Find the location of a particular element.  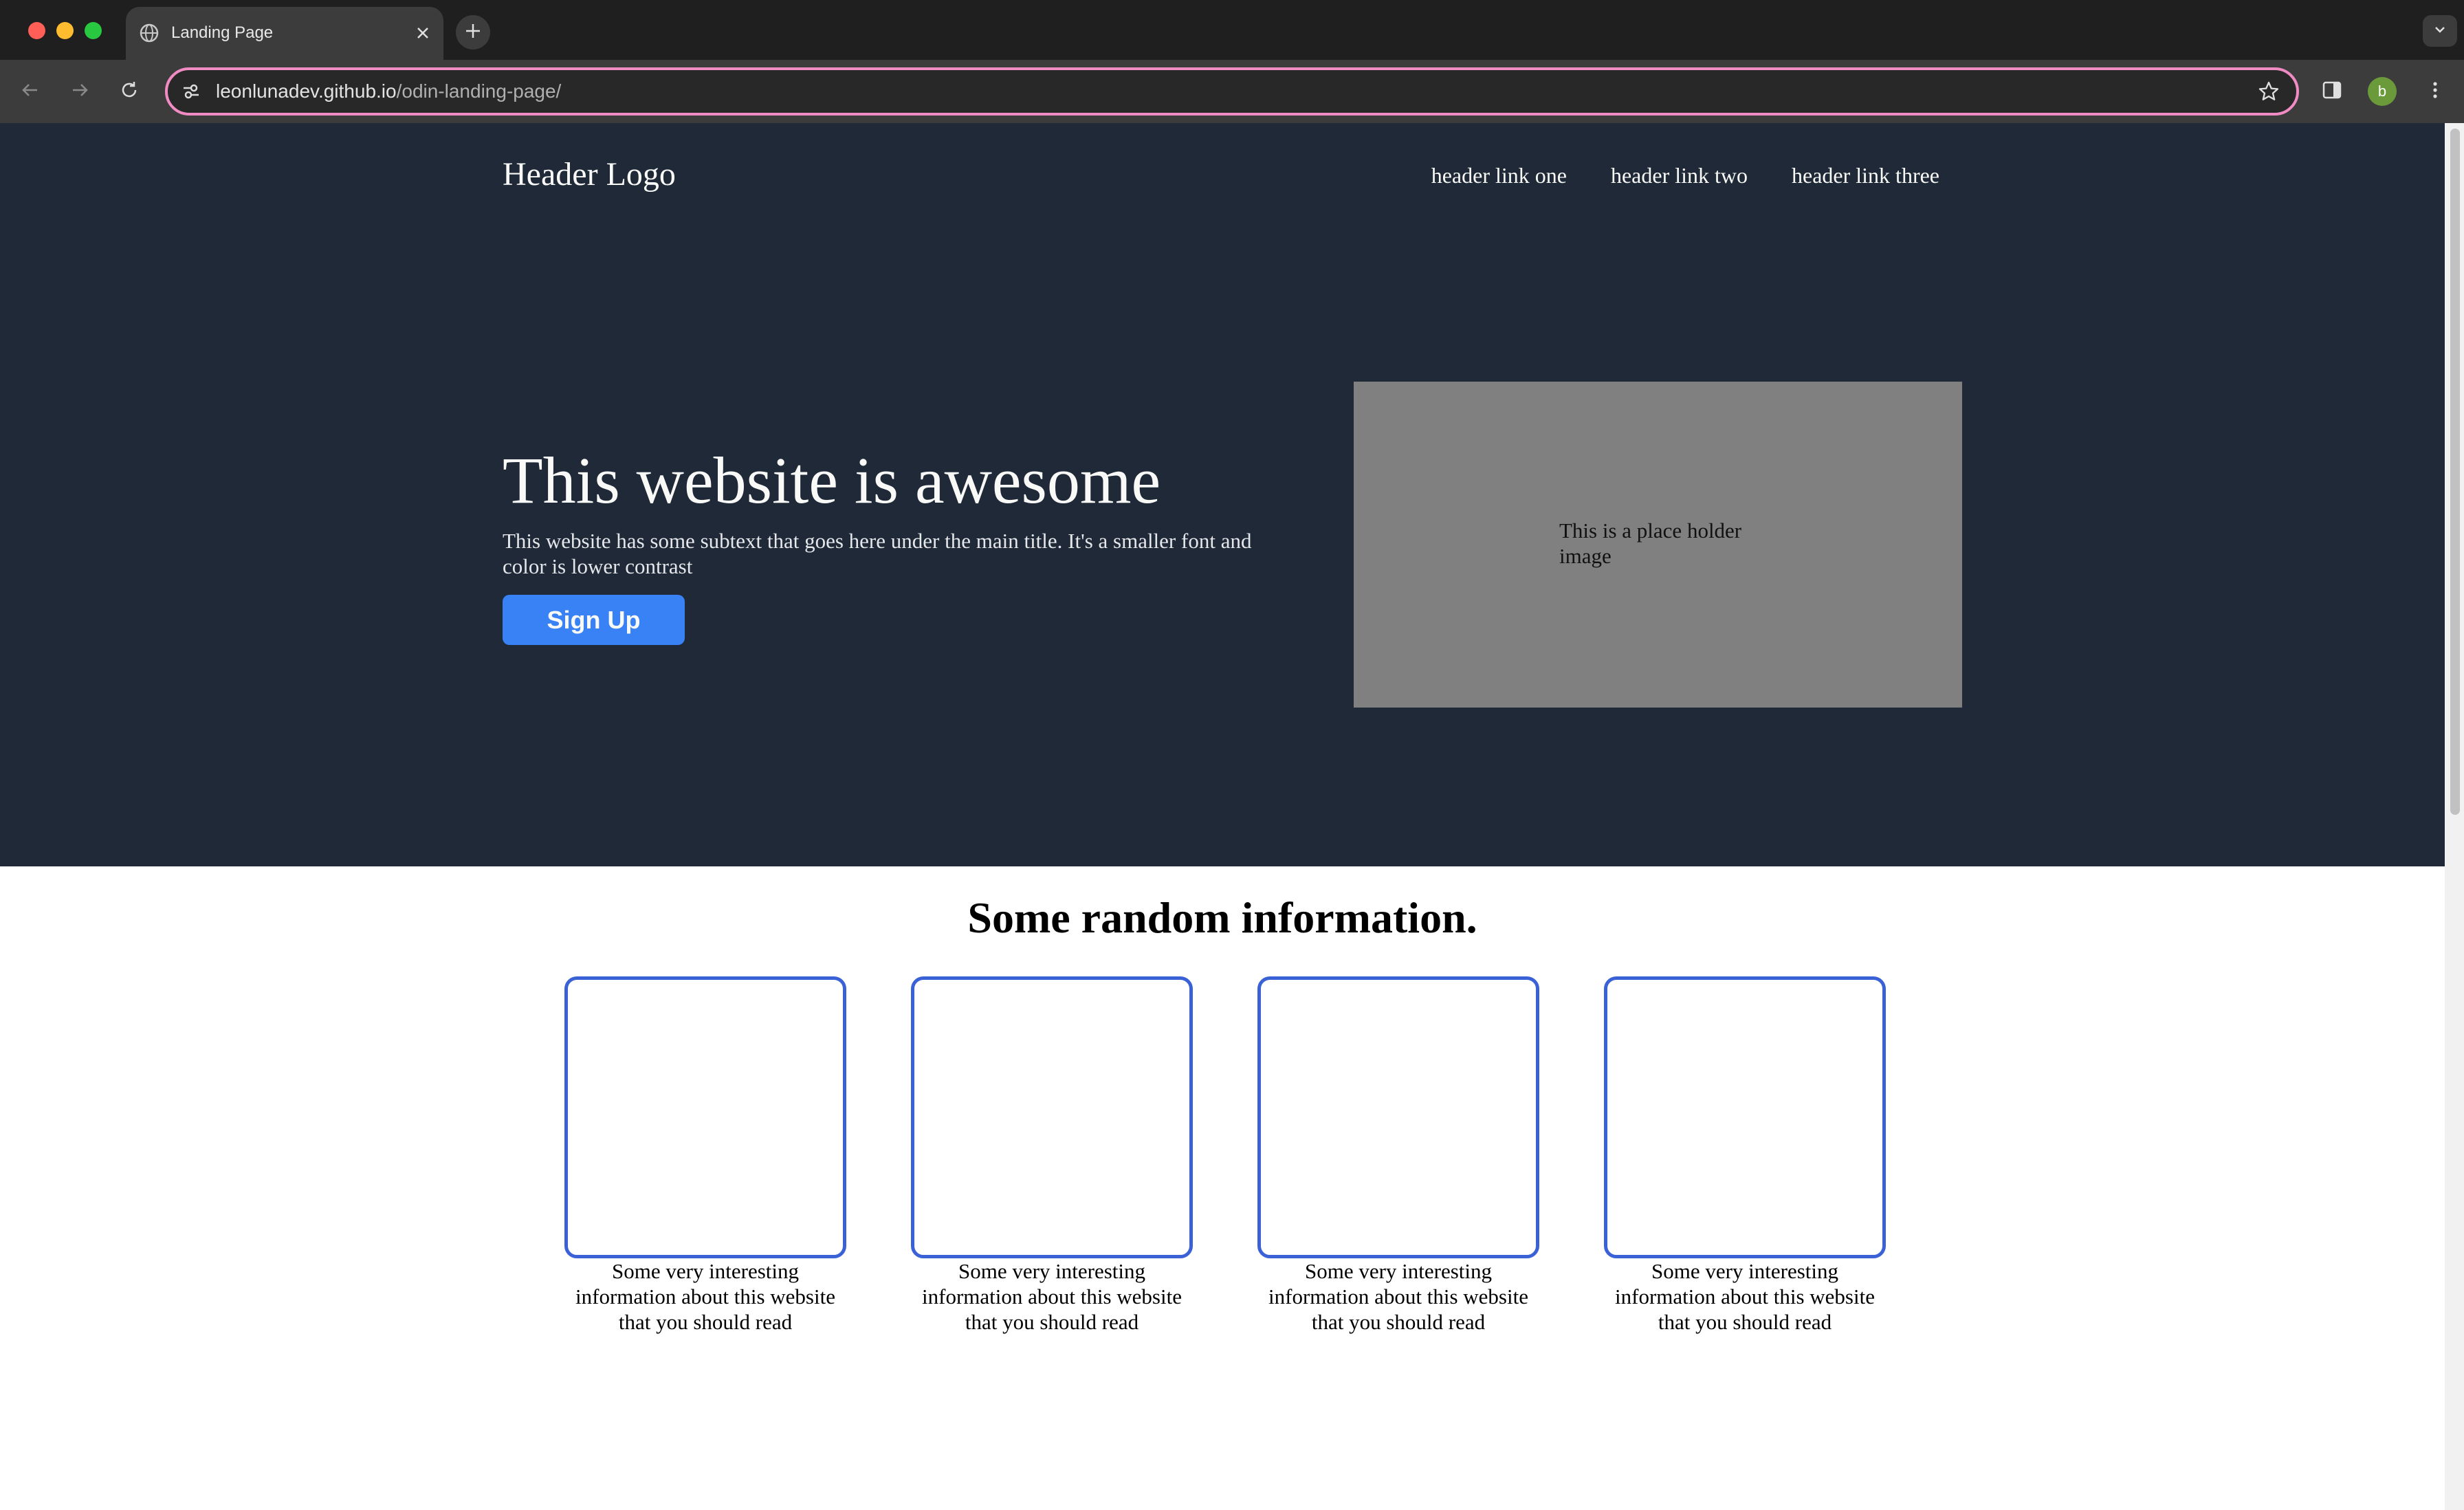

tab-strip: Landing Page is located at coordinates (1232, 30).